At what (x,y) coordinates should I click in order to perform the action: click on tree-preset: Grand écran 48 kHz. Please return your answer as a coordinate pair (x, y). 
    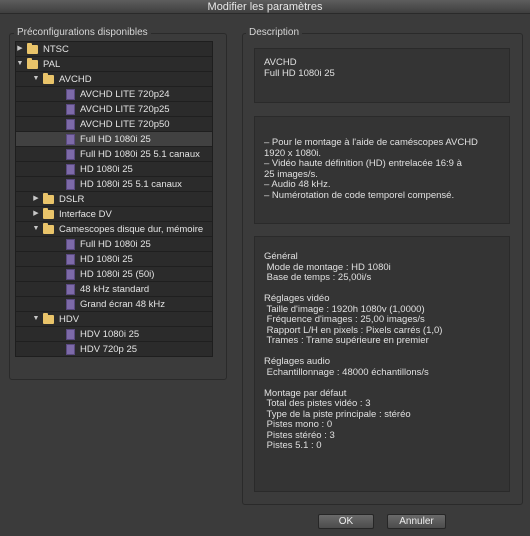
    Looking at the image, I should click on (114, 304).